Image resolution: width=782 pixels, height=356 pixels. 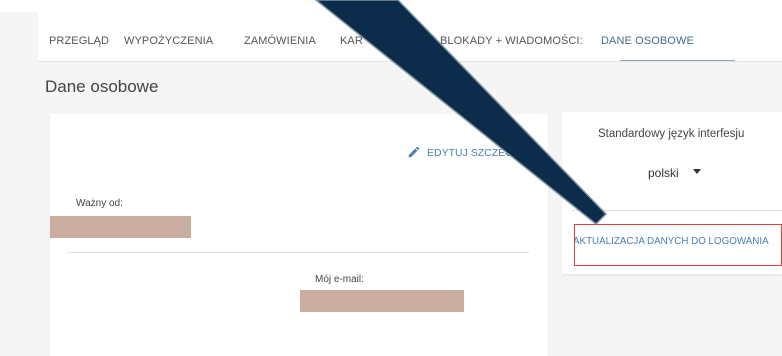 I want to click on valid-from-label: Ważny od:, so click(x=99, y=203).